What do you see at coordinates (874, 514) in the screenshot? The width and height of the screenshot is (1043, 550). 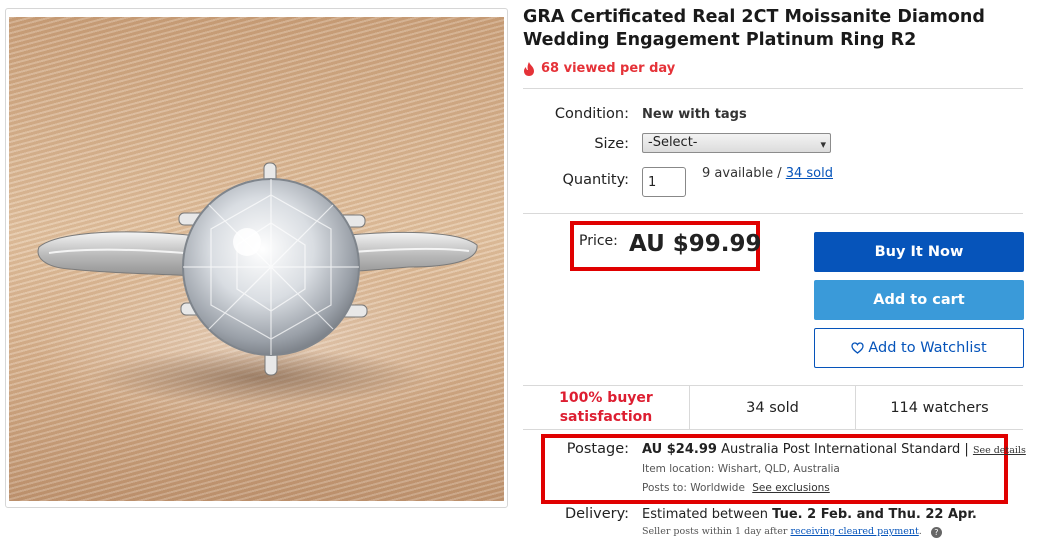 I see `delivery-range: Tue. 2 Feb. and Thu. 22 Apr.` at bounding box center [874, 514].